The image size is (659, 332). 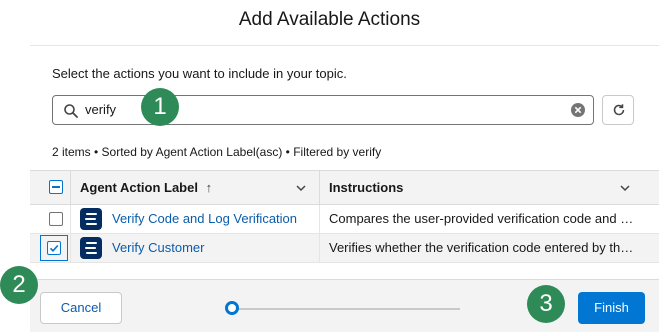 I want to click on select-all-checkbox, so click(x=56, y=187).